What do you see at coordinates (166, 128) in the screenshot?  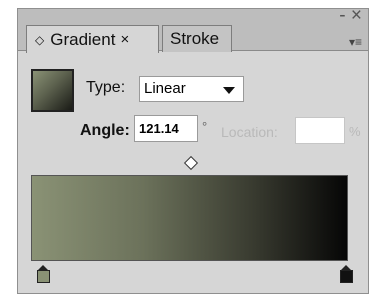 I see `angle-input: 121.14` at bounding box center [166, 128].